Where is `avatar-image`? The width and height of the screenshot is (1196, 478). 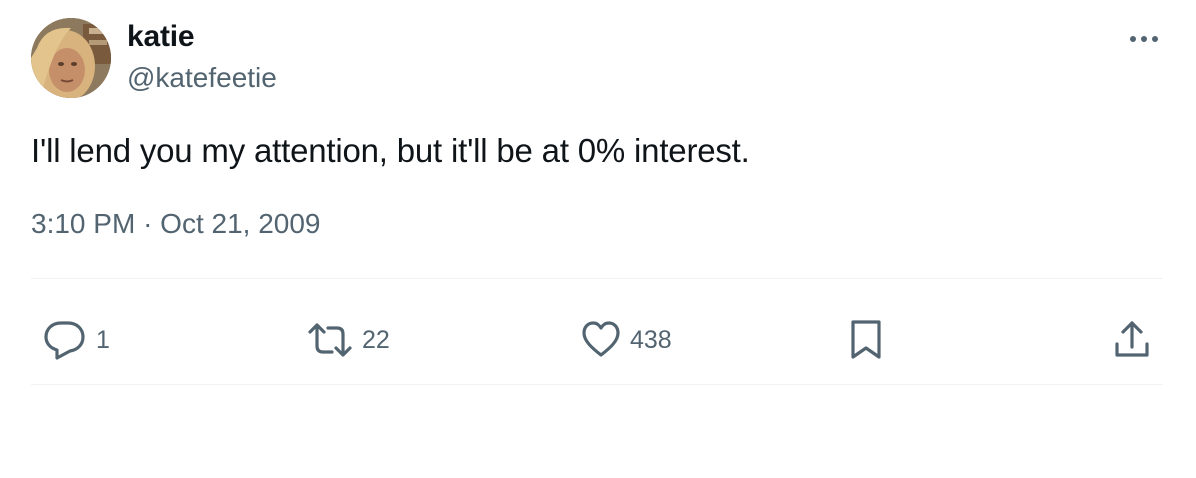
avatar-image is located at coordinates (71, 58).